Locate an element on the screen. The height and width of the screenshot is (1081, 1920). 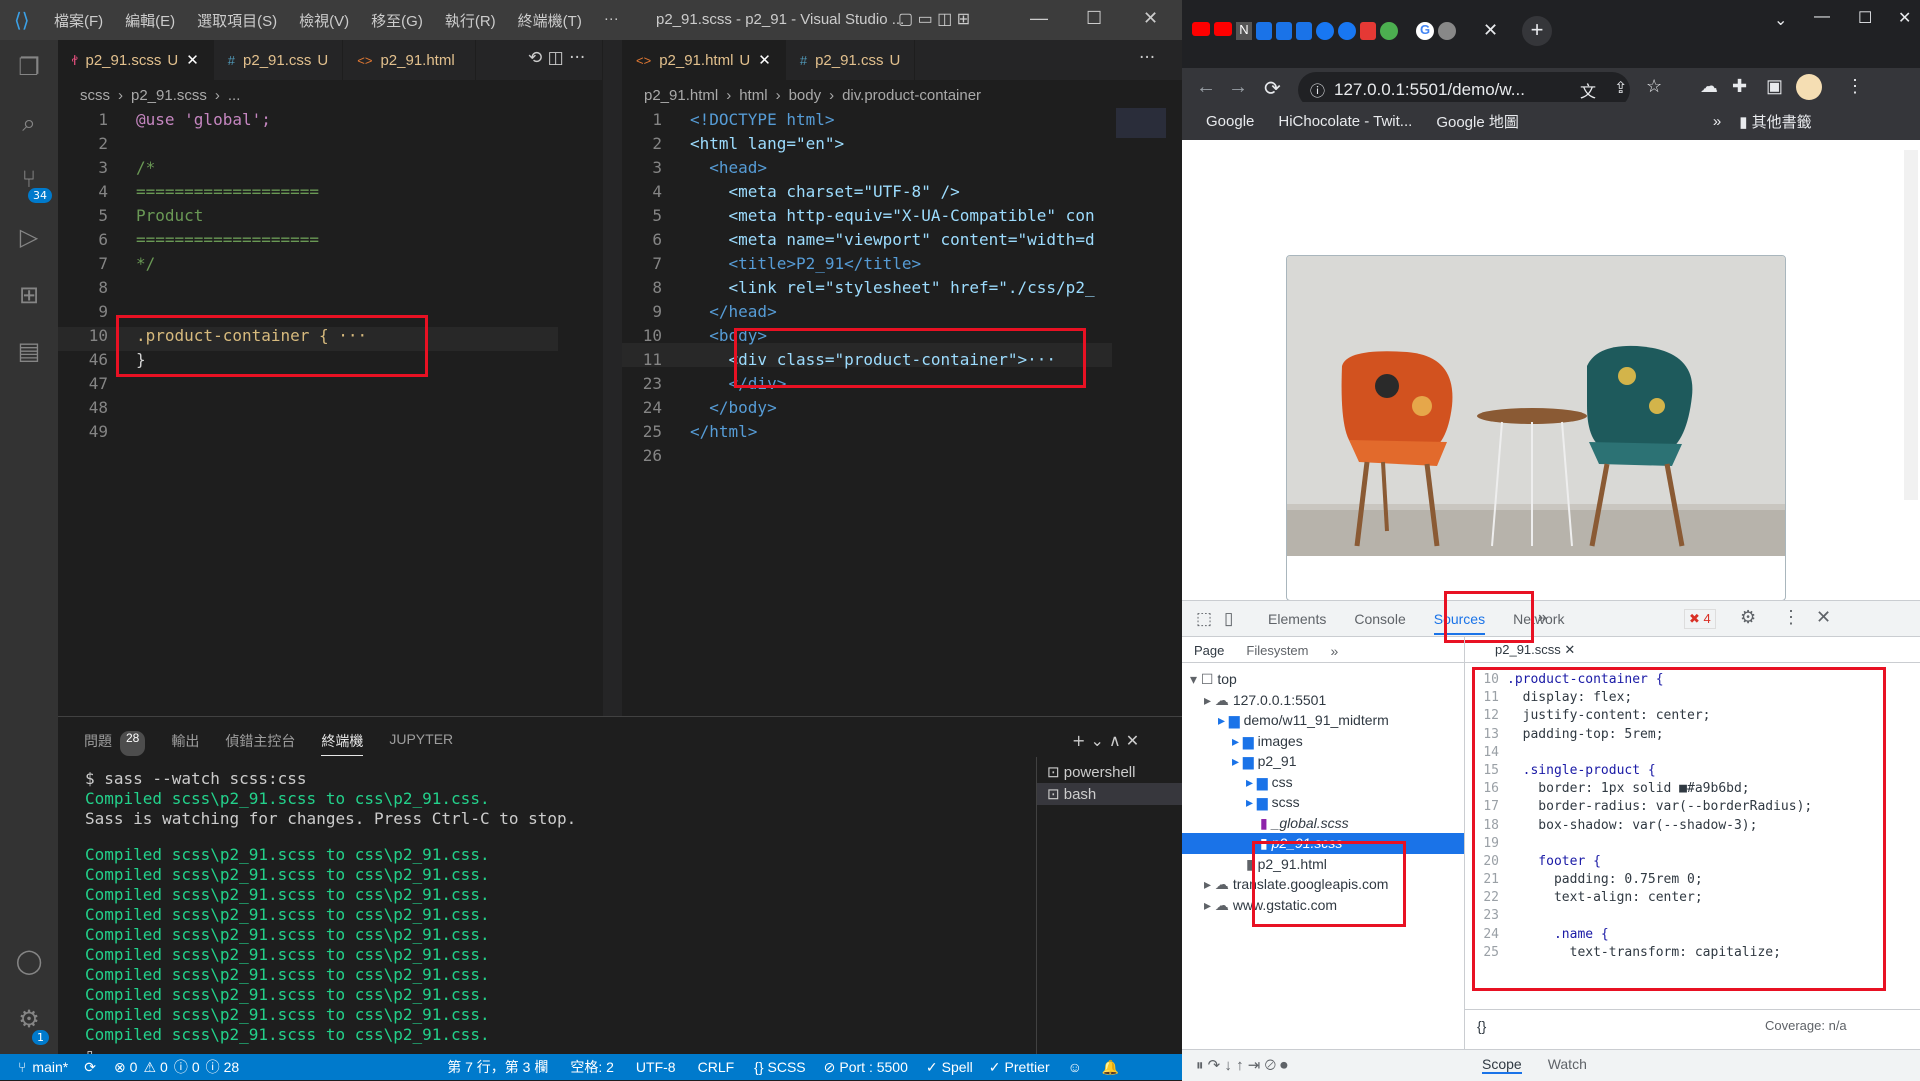
breadcrumb-item: p2_91.html is located at coordinates (681, 95).